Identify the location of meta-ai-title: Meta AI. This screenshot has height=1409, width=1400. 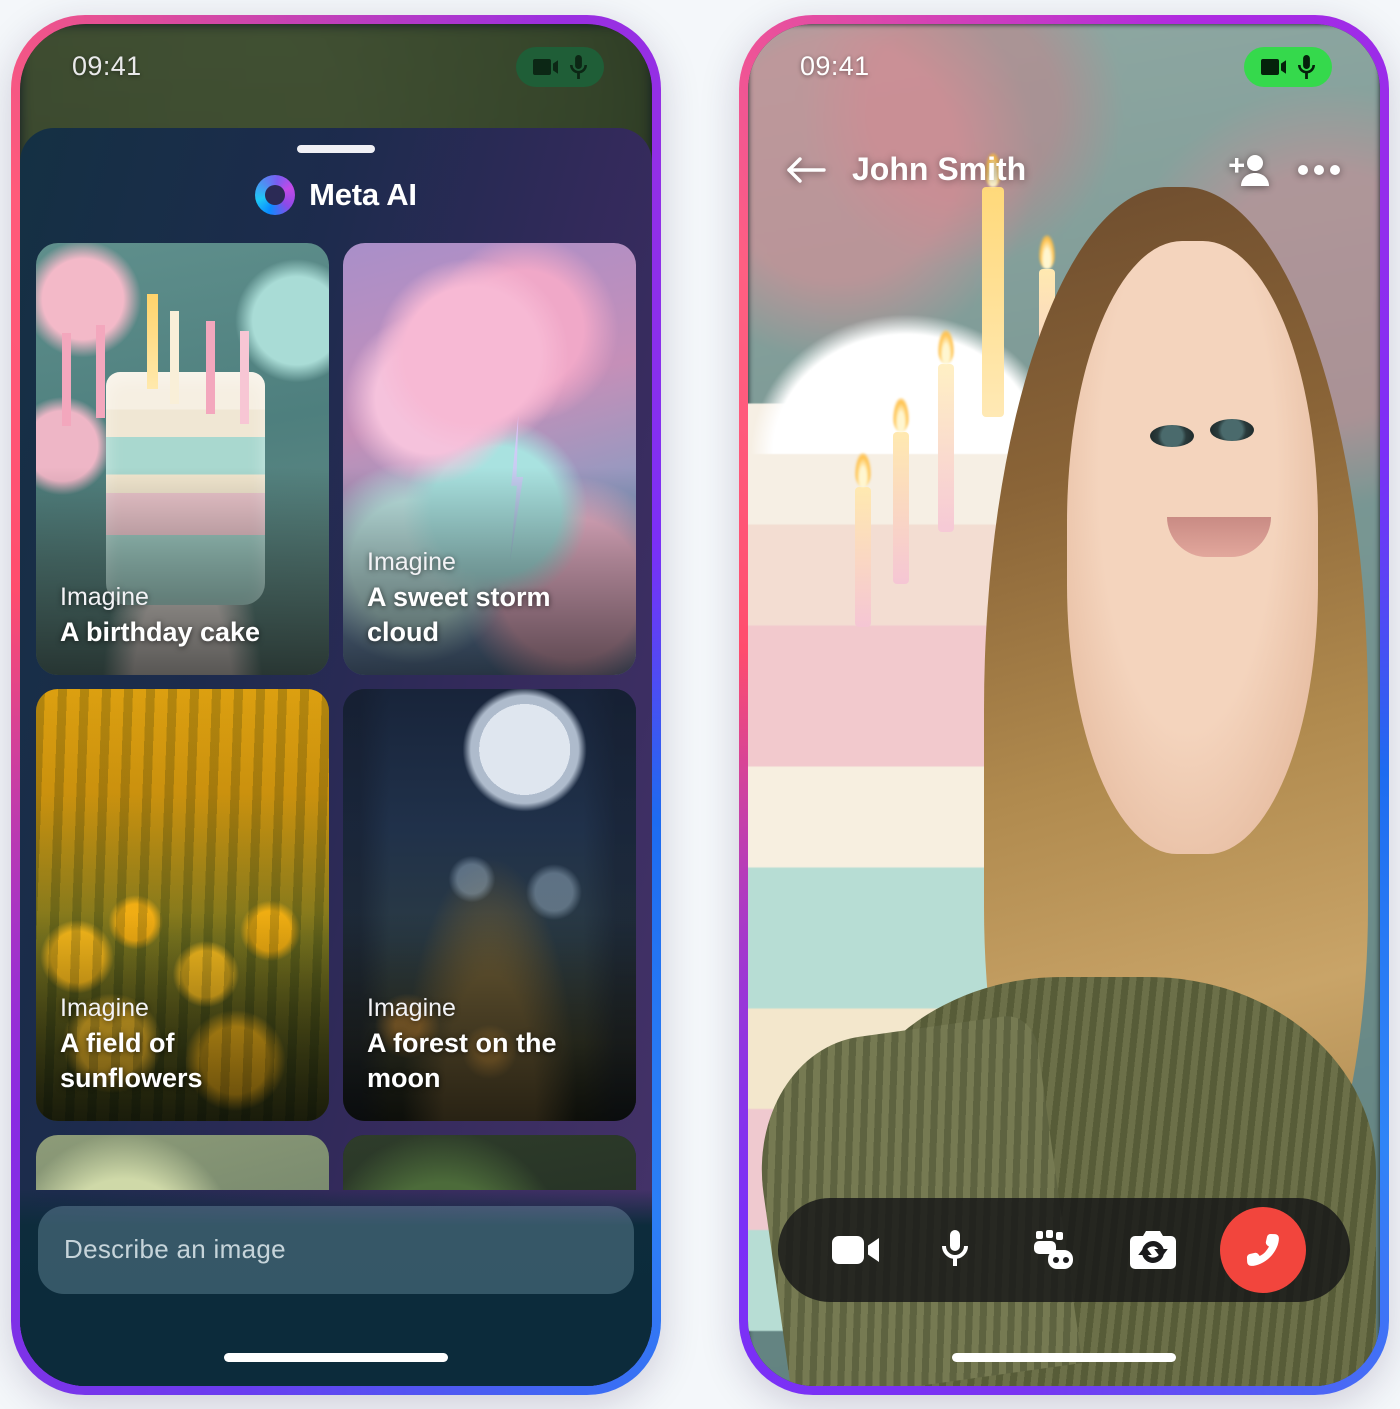
(363, 194).